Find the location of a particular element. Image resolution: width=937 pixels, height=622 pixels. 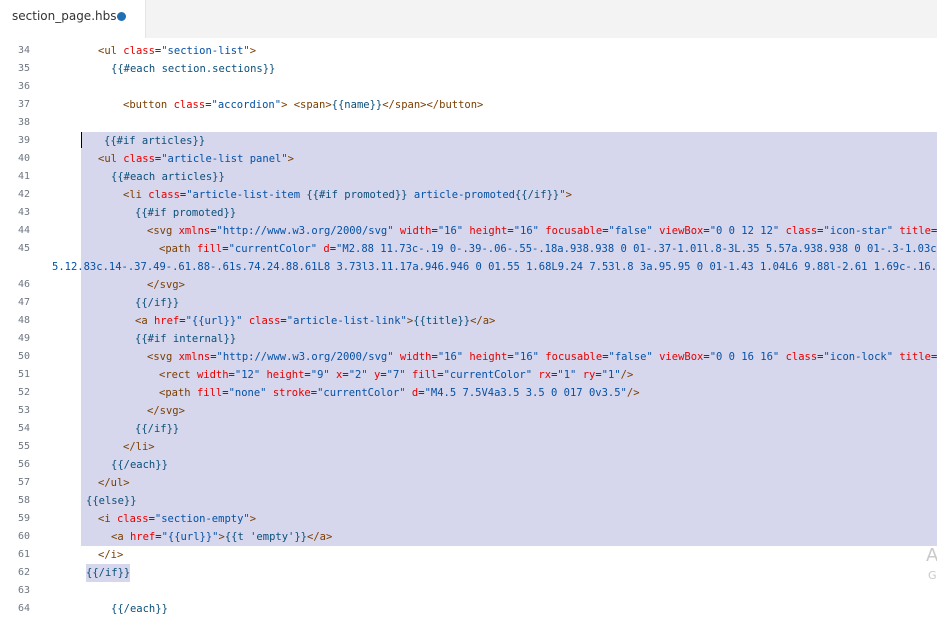

code-token: fill is located at coordinates (209, 393).